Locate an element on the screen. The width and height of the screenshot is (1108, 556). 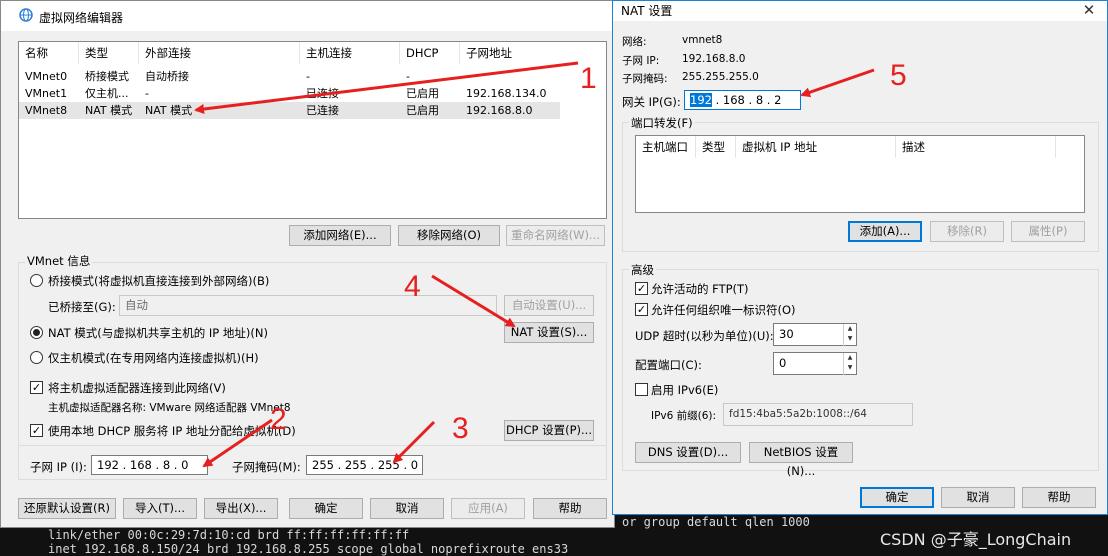
gateway-ip-rest: . 168 . 8 . 2 is located at coordinates (746, 100).